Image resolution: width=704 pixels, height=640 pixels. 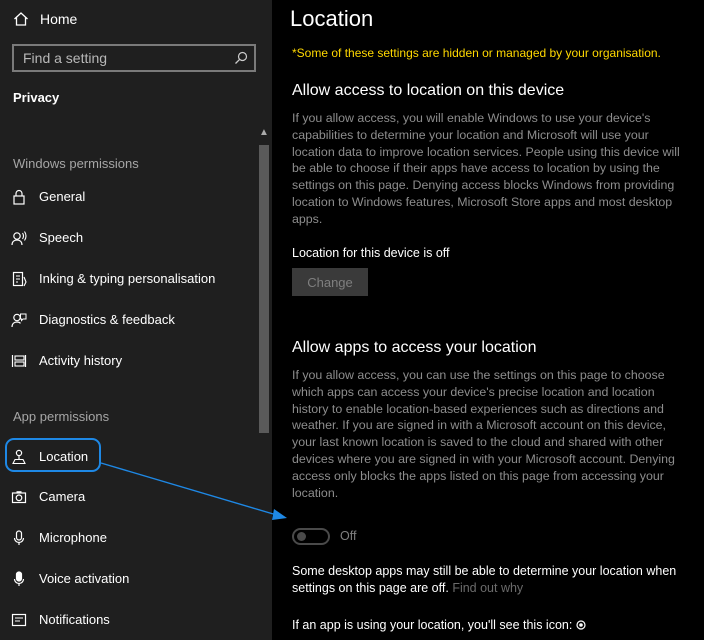 I want to click on sidebar-item-inking-typing: Inking & typing personalisation, so click(x=130, y=279).